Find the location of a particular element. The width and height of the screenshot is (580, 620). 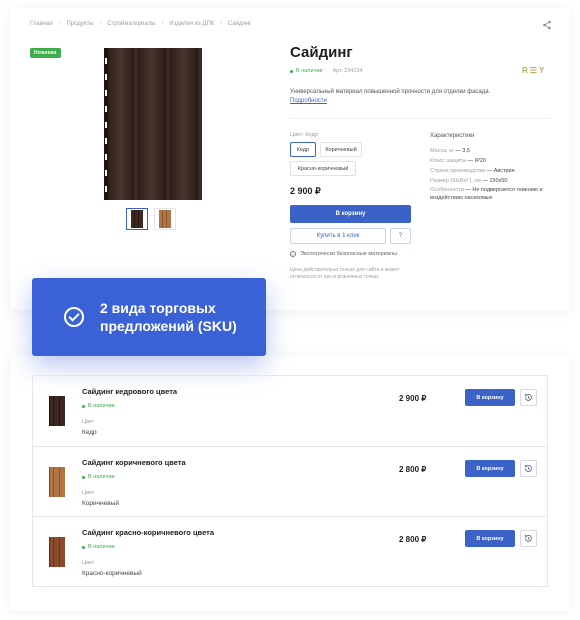

color-label: Цвет: Кедр is located at coordinates (304, 135).